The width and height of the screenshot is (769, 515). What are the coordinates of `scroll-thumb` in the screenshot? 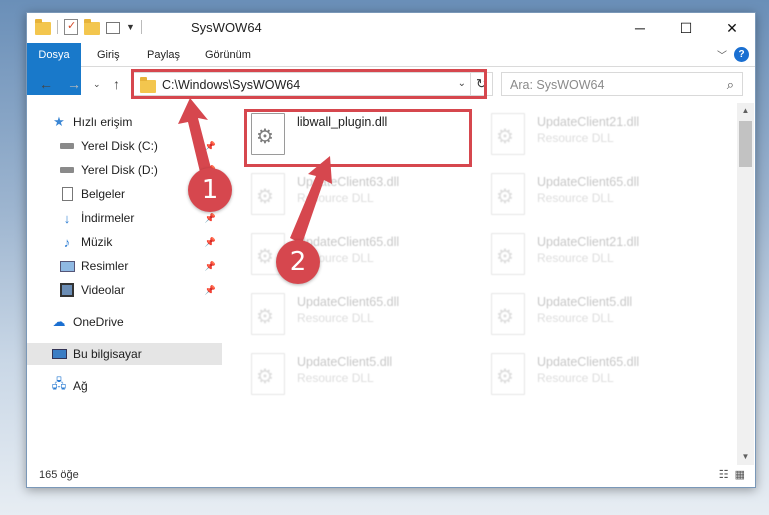 It's located at (745, 144).